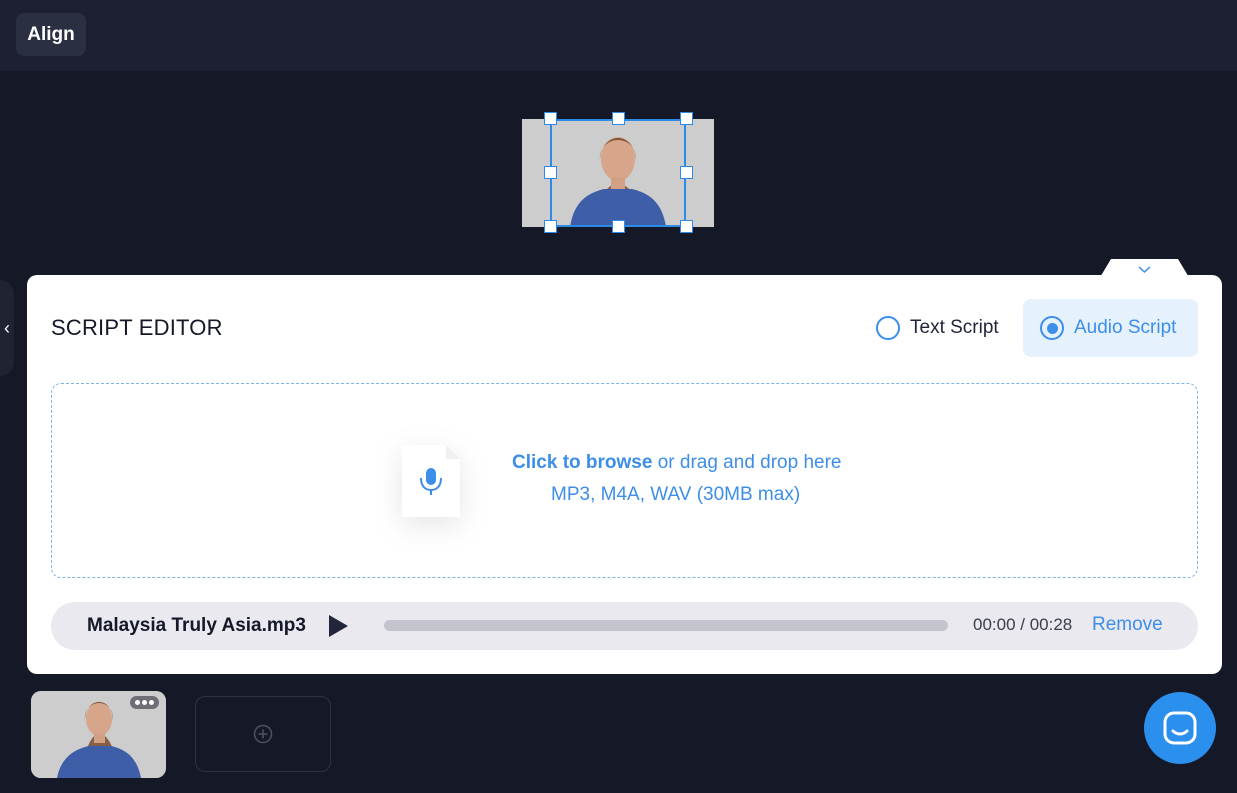 The height and width of the screenshot is (793, 1237). I want to click on top-toolbar: Align, so click(618, 35).